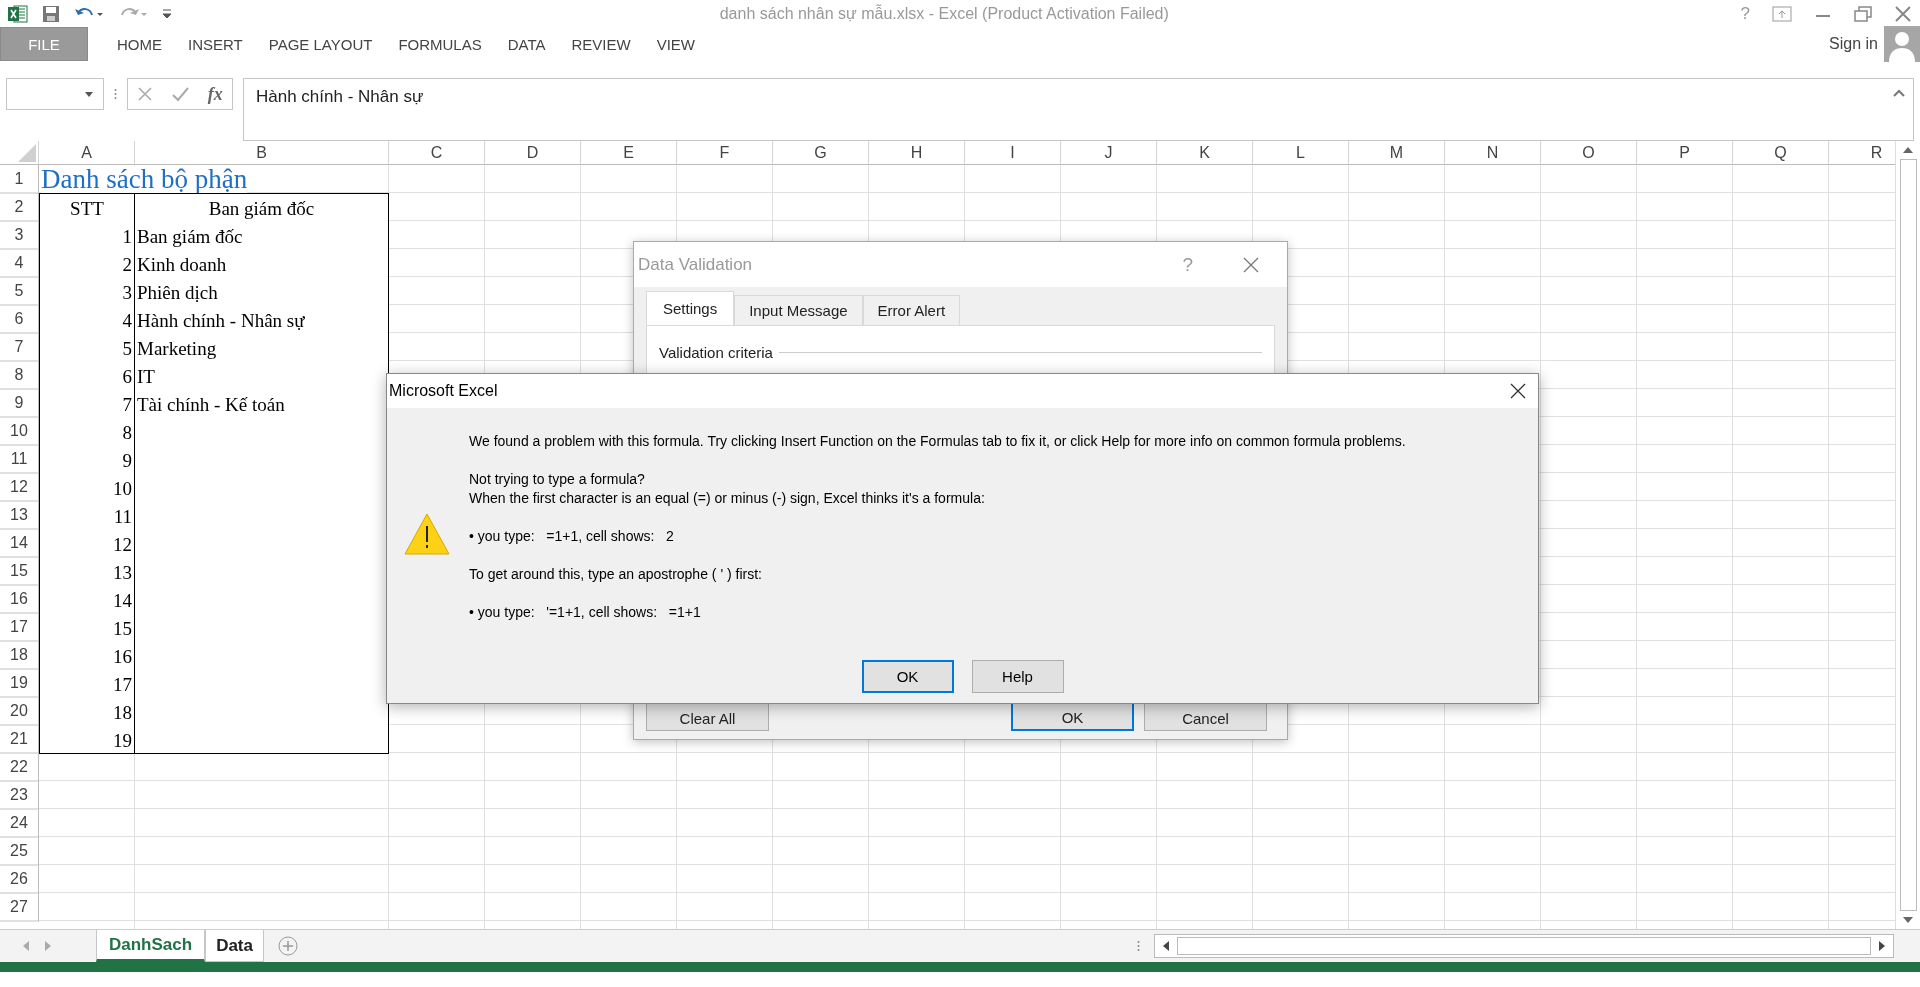 Image resolution: width=1920 pixels, height=987 pixels. I want to click on row-header: 23, so click(19, 795).